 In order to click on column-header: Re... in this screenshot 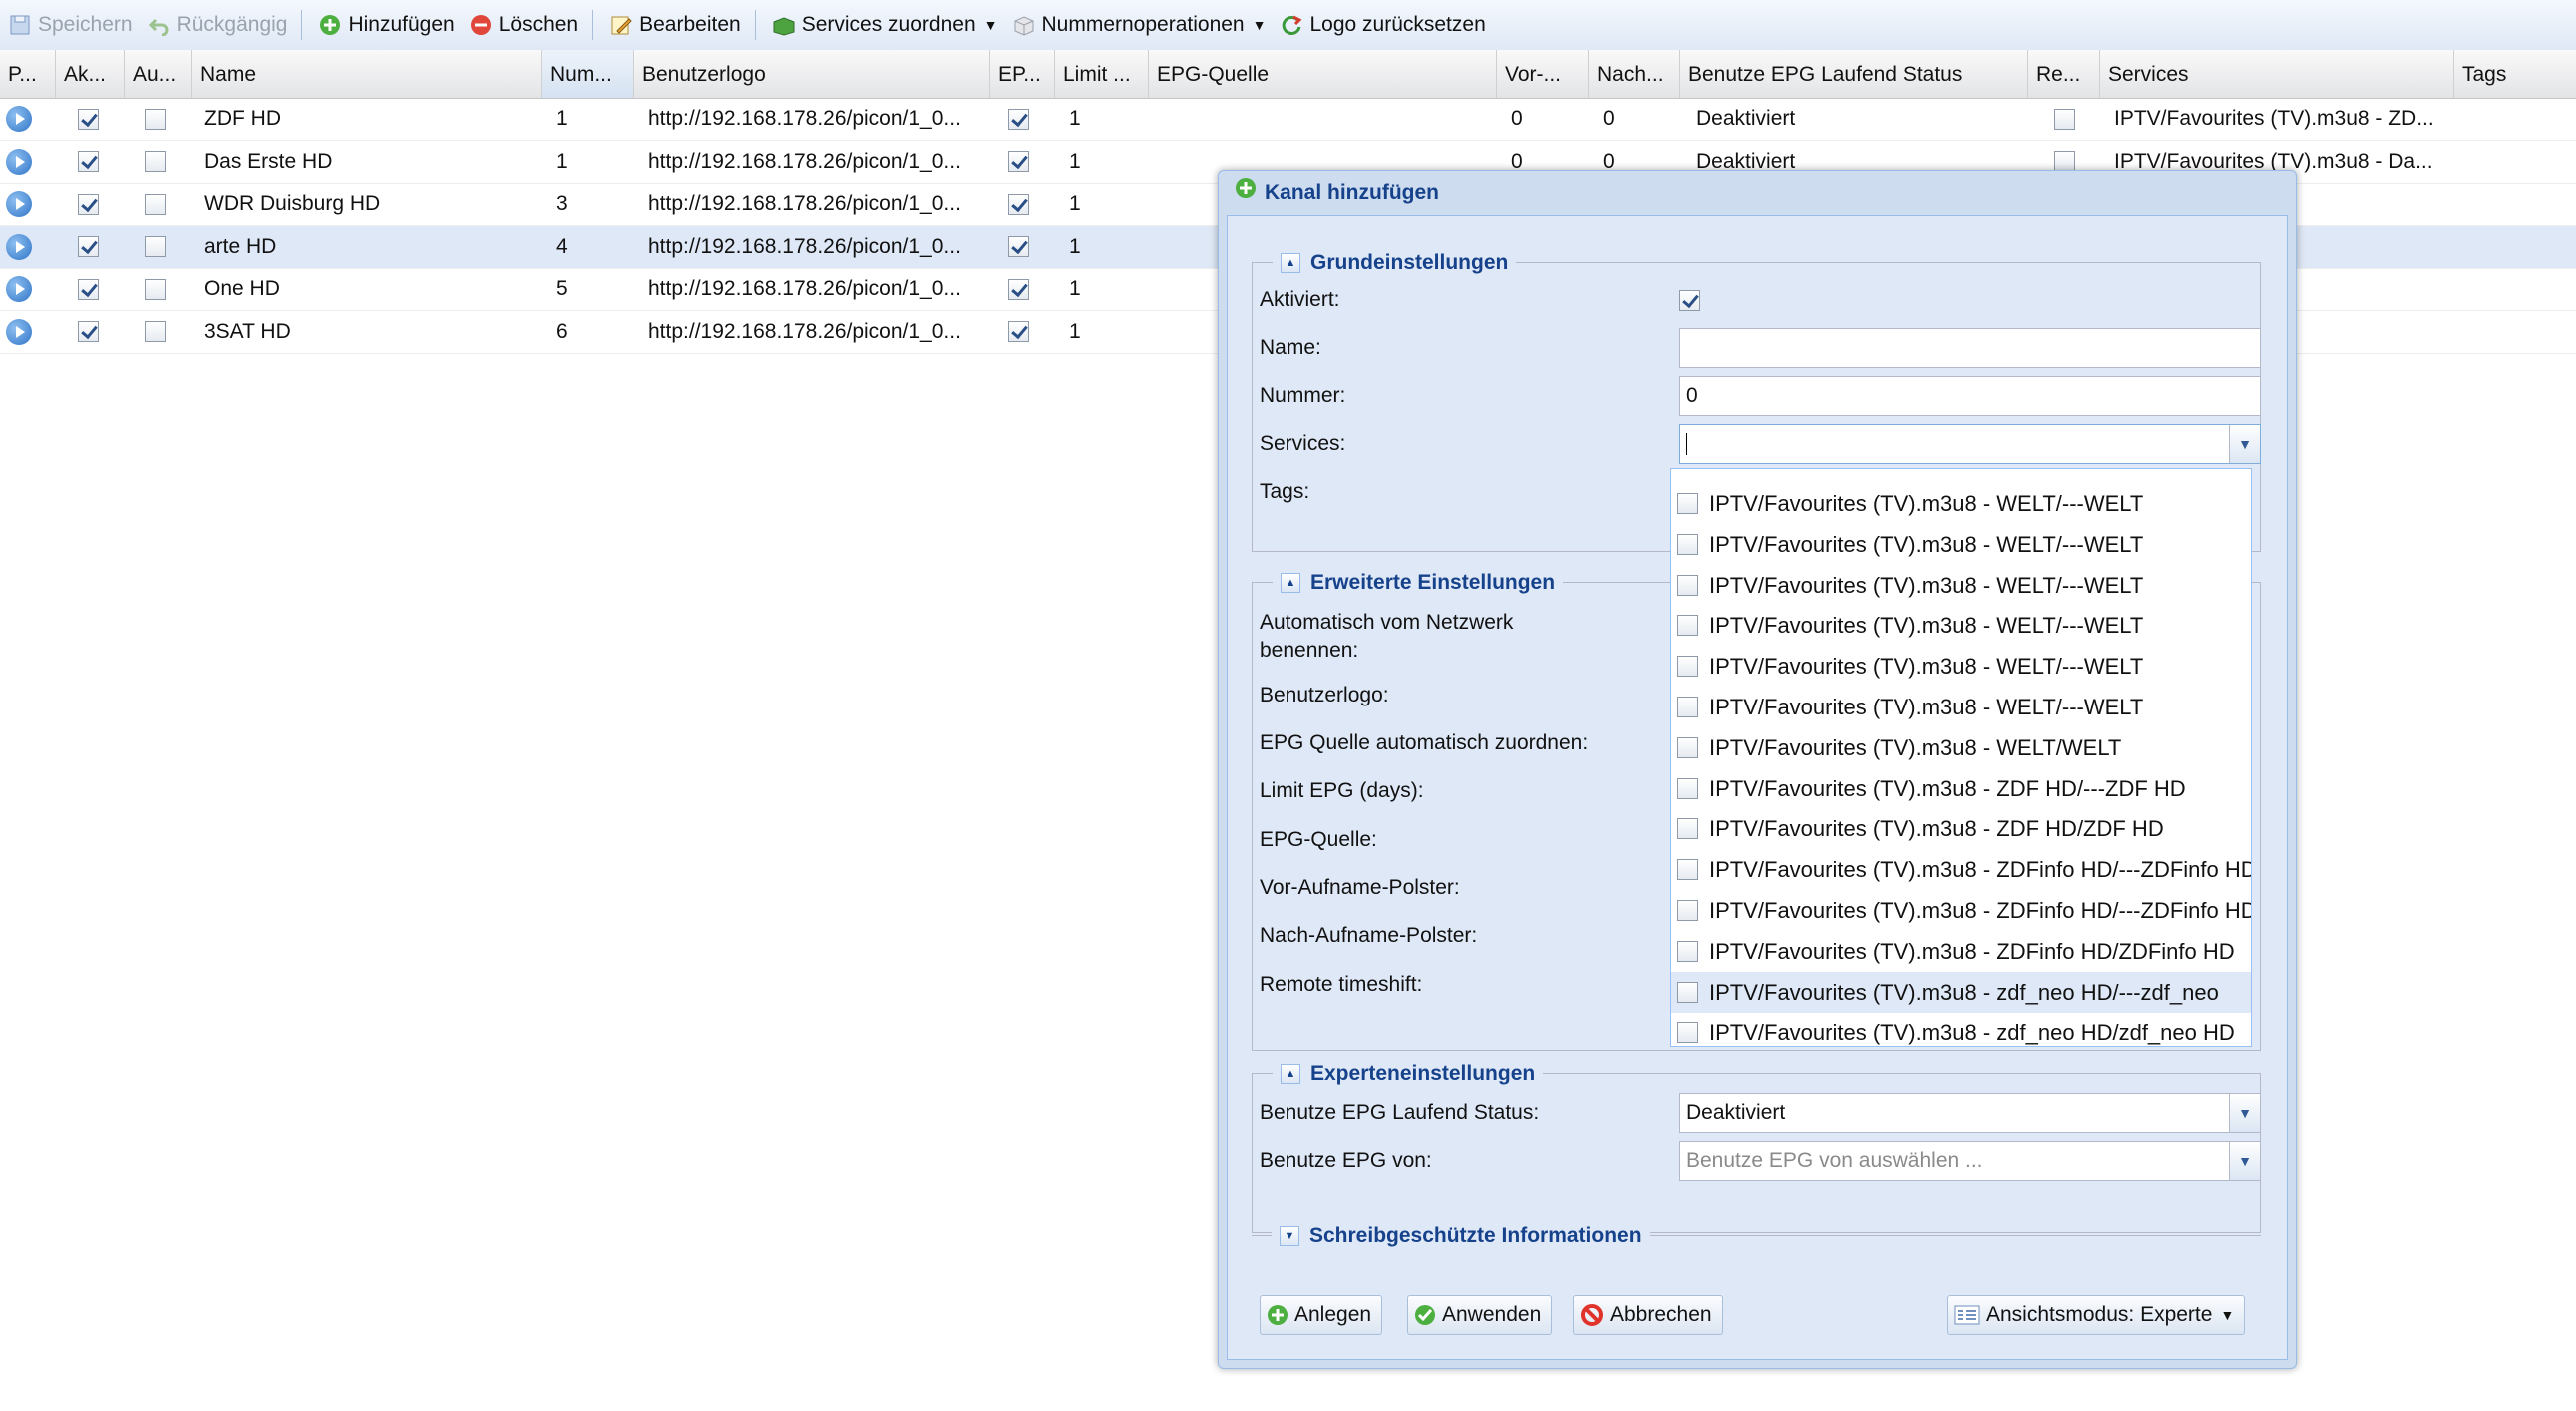, I will do `click(2064, 74)`.